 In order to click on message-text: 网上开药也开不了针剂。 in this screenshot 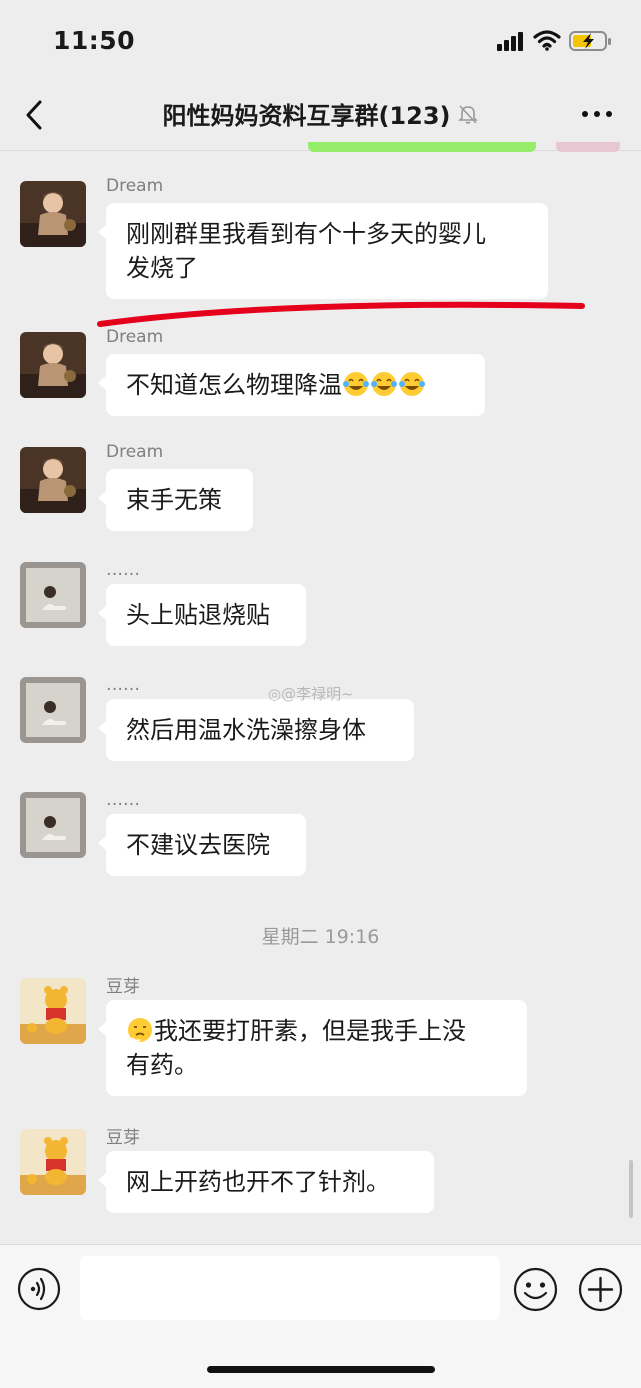, I will do `click(258, 1182)`.